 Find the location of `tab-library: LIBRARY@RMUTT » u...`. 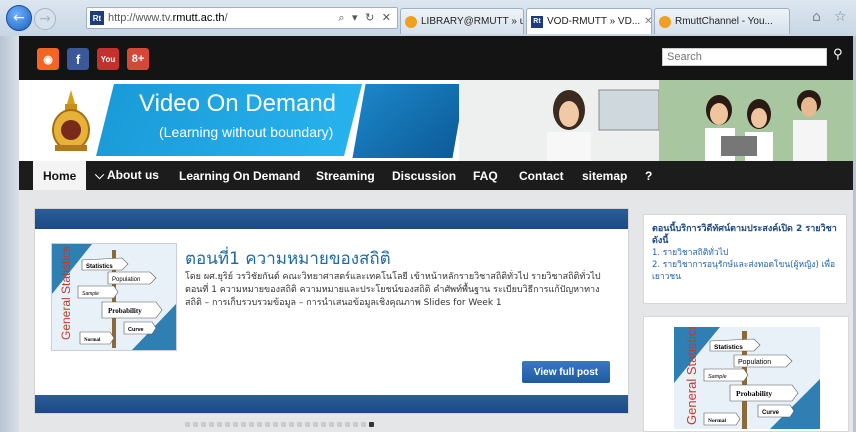

tab-library: LIBRARY@RMUTT » u... is located at coordinates (462, 21).